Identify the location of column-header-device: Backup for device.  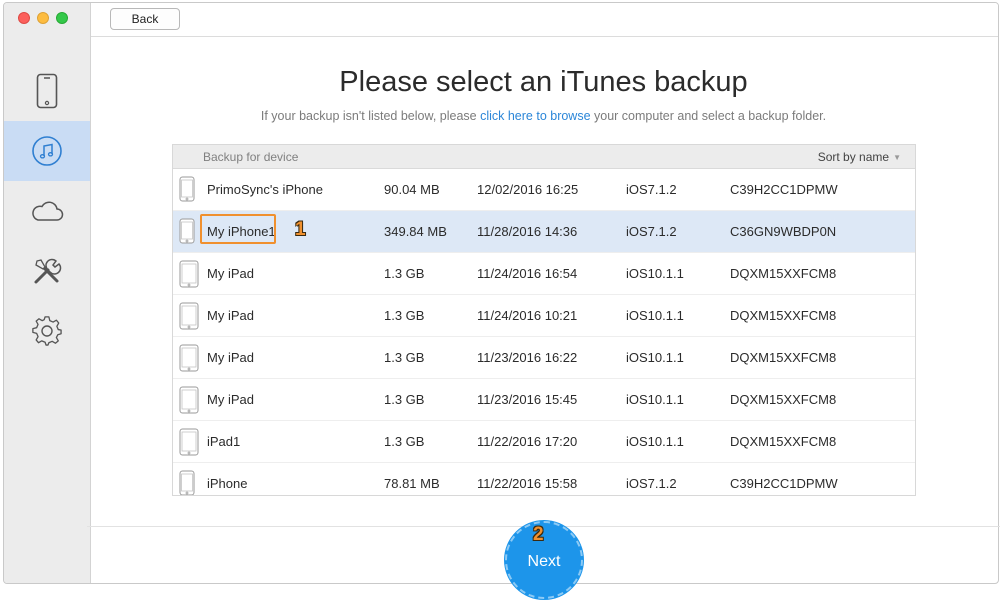
(251, 157).